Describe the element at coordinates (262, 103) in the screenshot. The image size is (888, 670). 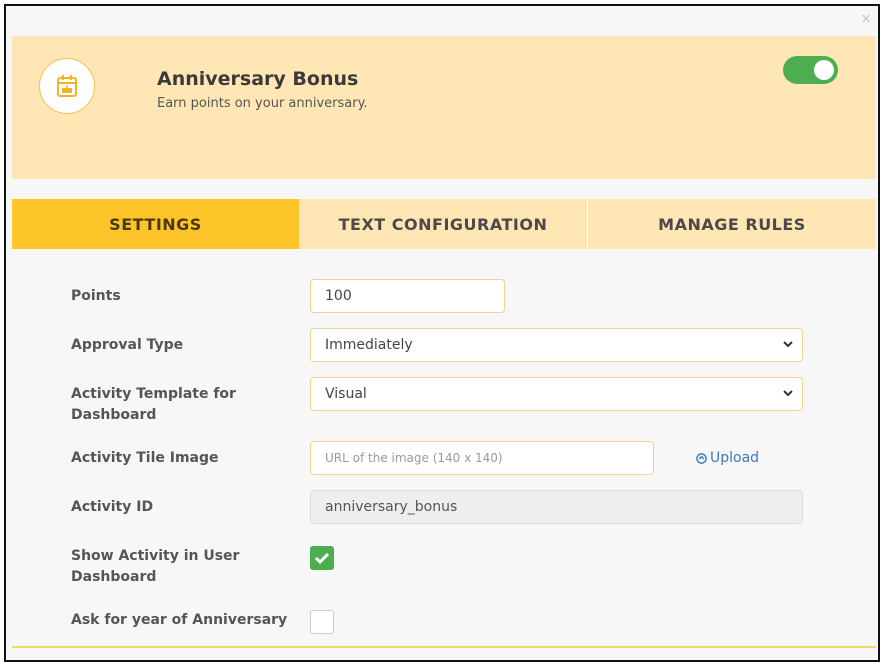
I see `activity-subtitle: Earn points on your anniversary.` at that location.